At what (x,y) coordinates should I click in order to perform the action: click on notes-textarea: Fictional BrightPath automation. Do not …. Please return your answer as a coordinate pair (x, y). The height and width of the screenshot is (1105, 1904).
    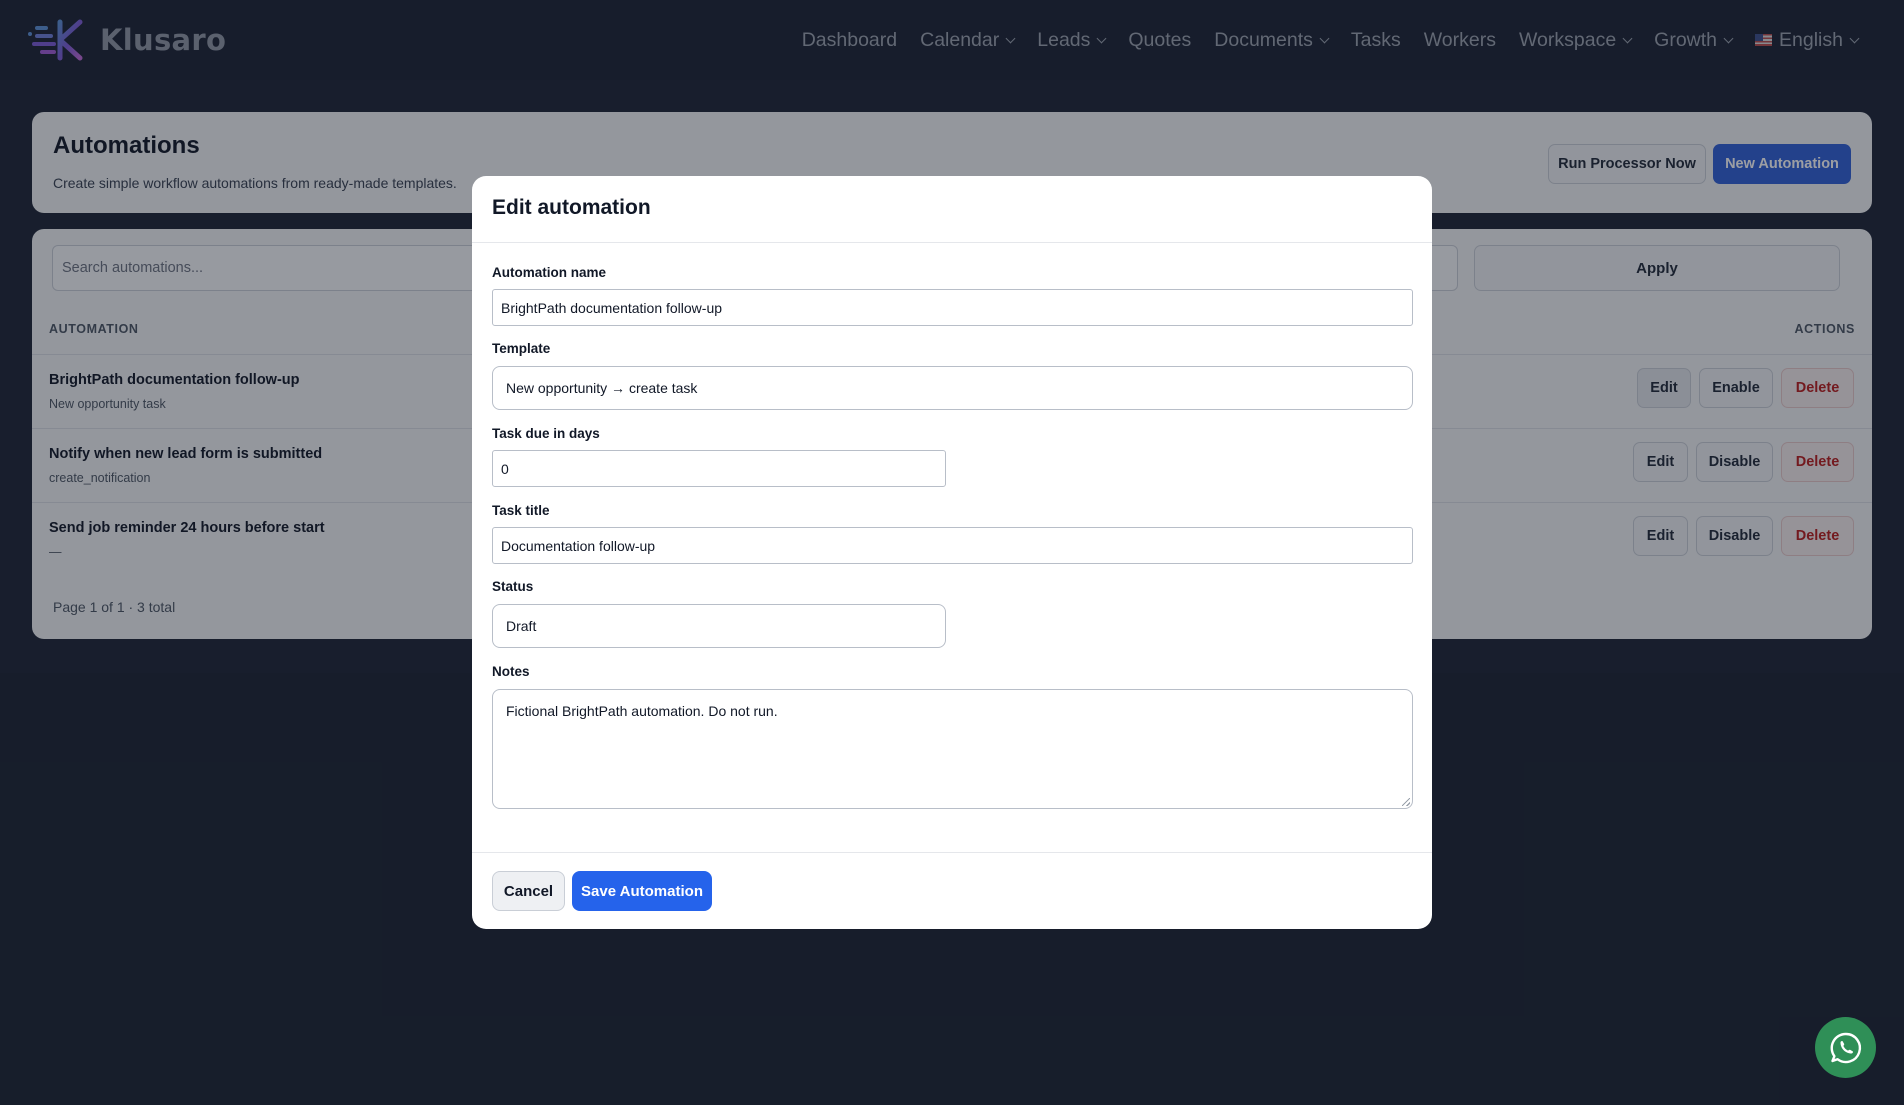
    Looking at the image, I should click on (952, 749).